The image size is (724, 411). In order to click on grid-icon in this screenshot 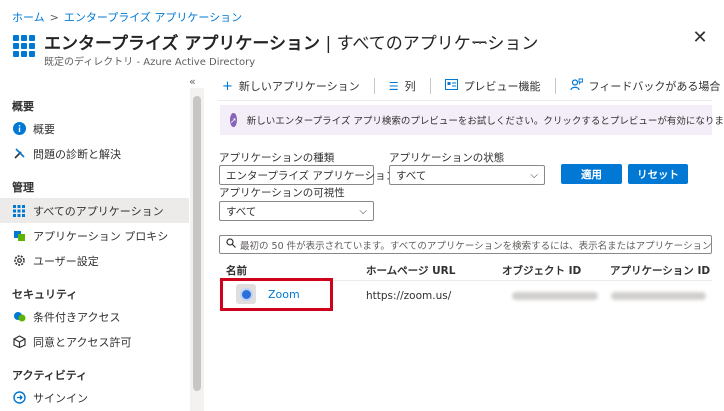, I will do `click(19, 211)`.